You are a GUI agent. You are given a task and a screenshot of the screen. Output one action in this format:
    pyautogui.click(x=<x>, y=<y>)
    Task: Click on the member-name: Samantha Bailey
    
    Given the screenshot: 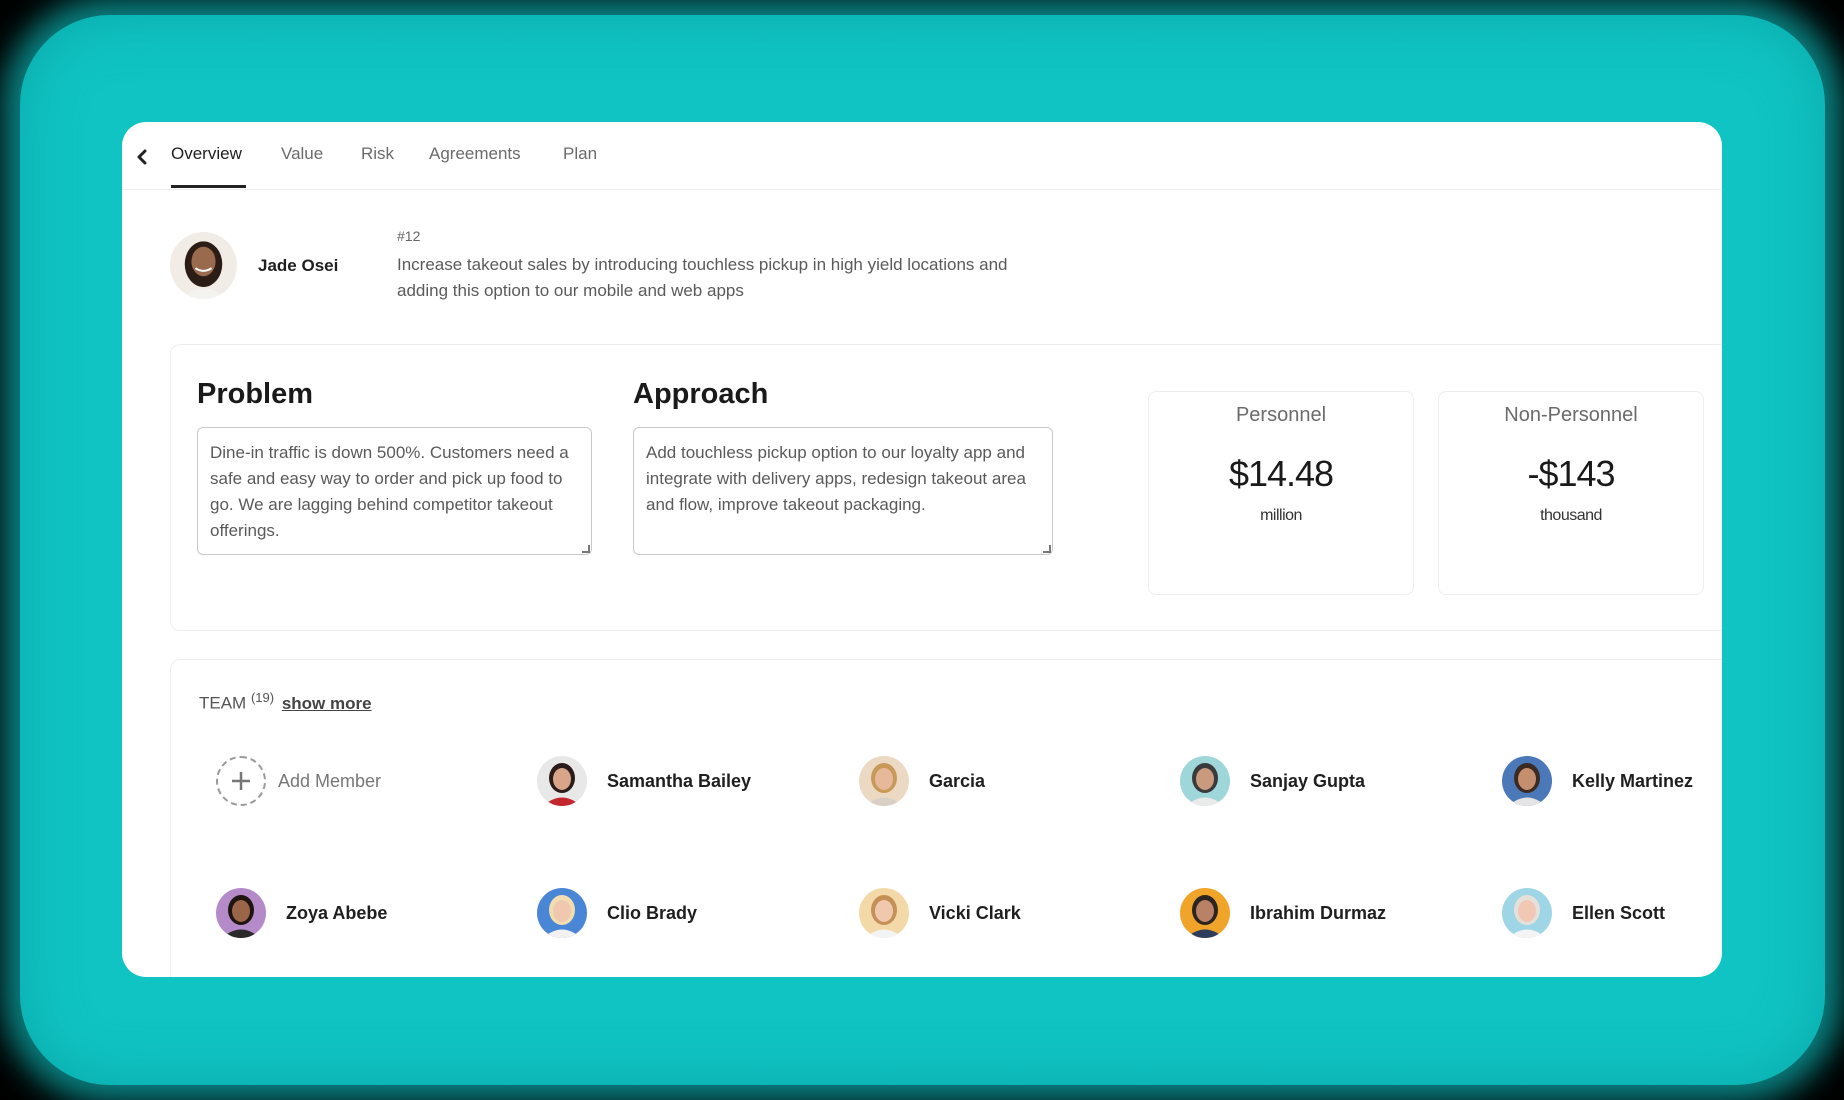 What is the action you would take?
    pyautogui.click(x=679, y=780)
    